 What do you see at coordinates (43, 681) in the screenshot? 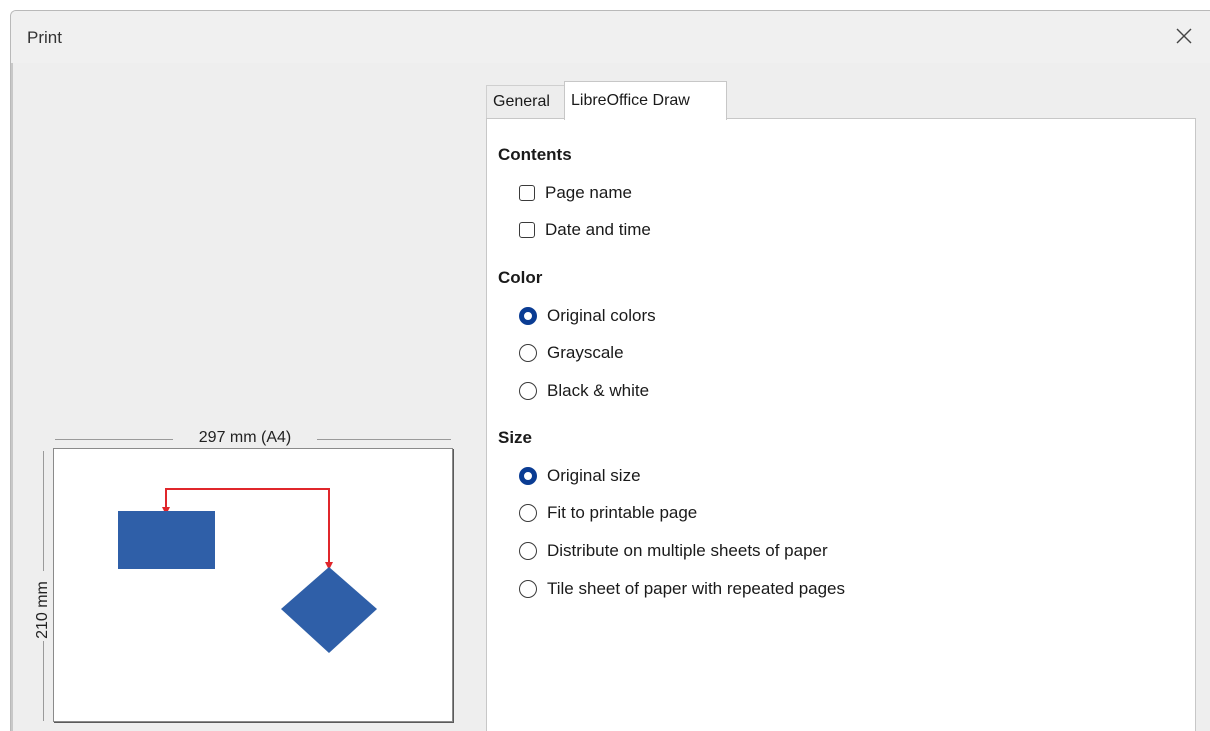
I see `height-dimension-line-bottom` at bounding box center [43, 681].